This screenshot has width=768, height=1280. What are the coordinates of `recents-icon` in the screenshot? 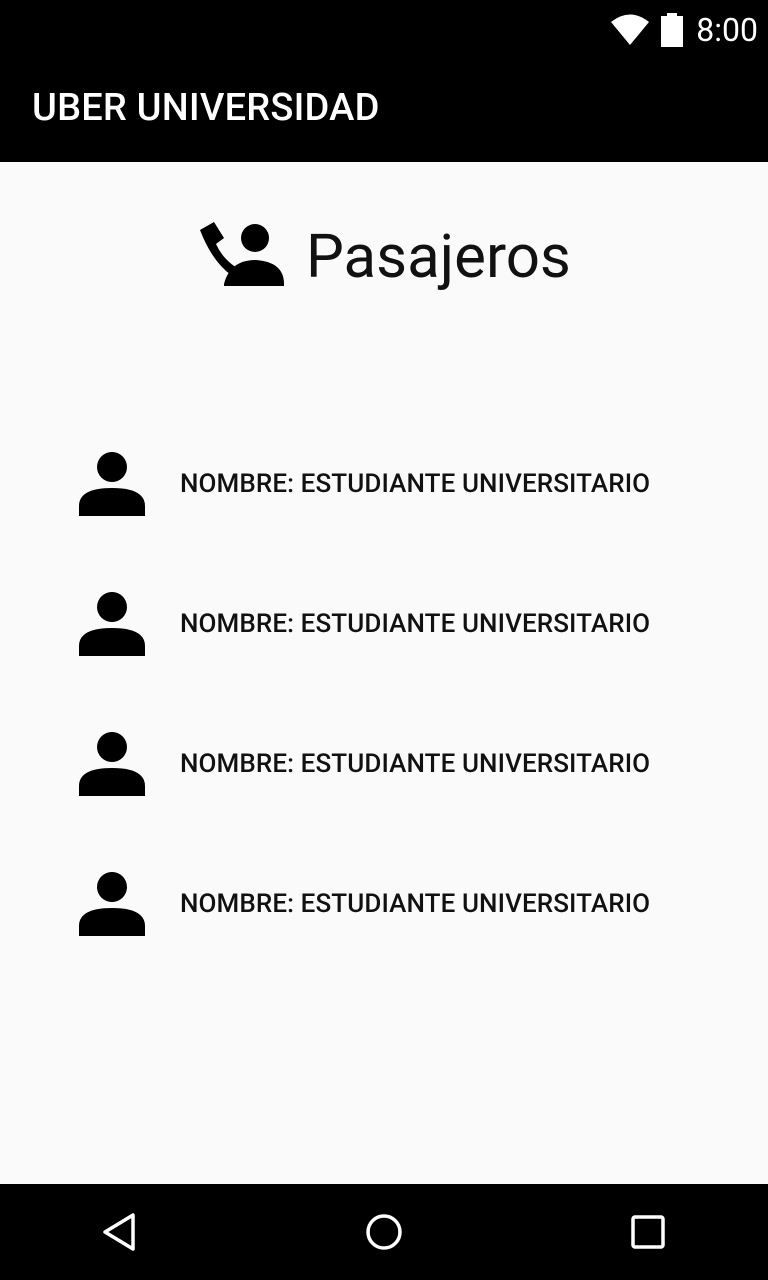 It's located at (648, 1232).